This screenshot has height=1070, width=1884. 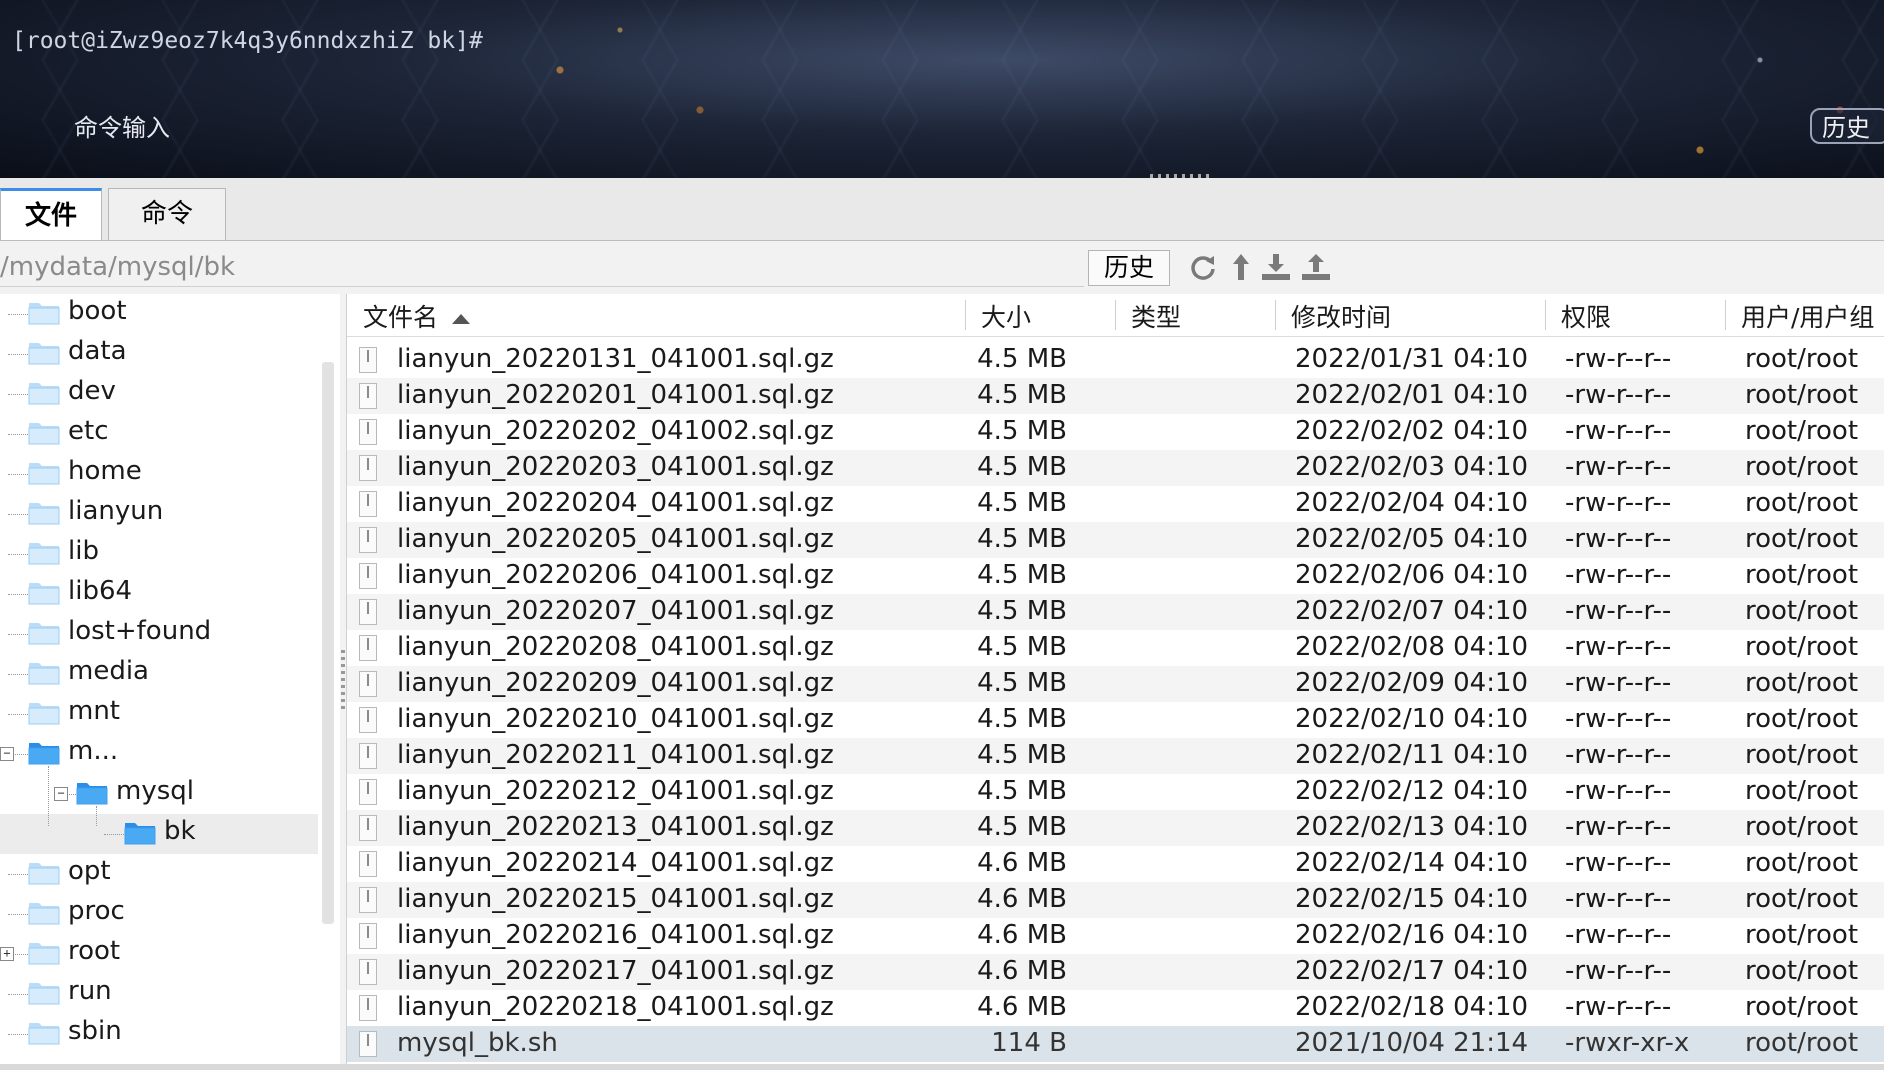 I want to click on up-directory-icon, so click(x=1241, y=267).